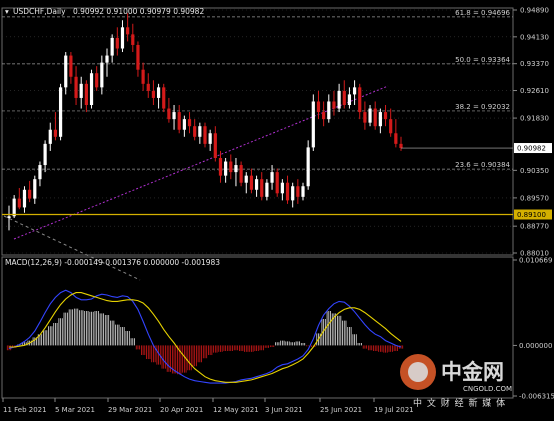 The height and width of the screenshot is (421, 554). What do you see at coordinates (531, 149) in the screenshot?
I see `current-price-label: 0.90982` at bounding box center [531, 149].